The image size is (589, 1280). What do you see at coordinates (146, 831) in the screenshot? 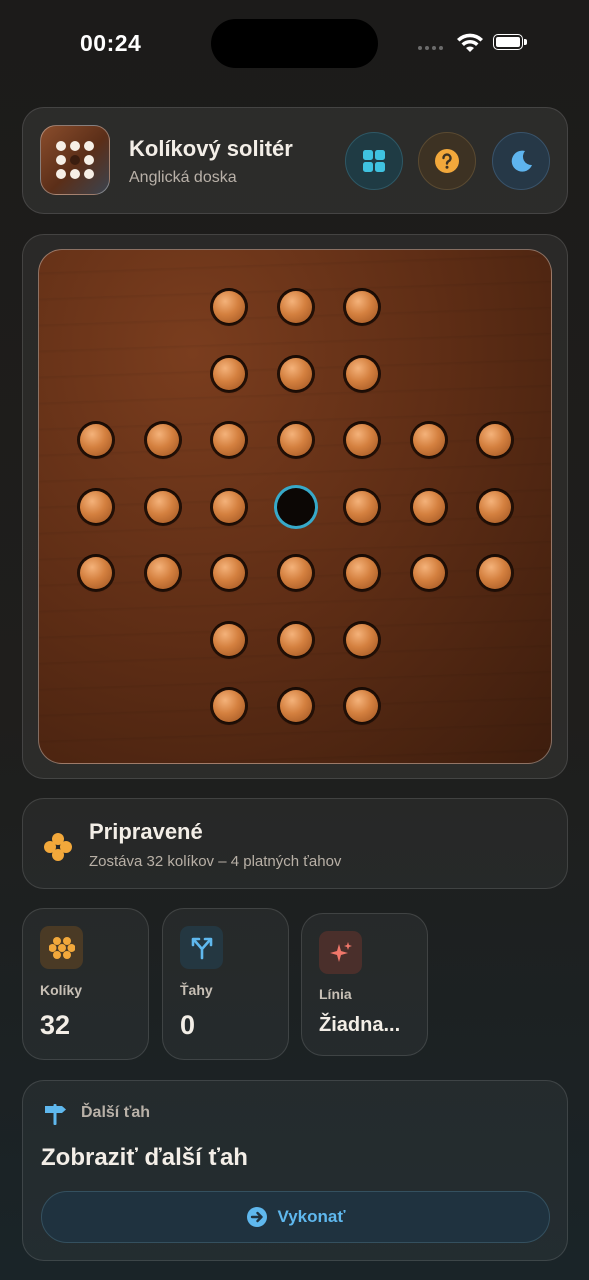
I see `status-title: Pripravené` at bounding box center [146, 831].